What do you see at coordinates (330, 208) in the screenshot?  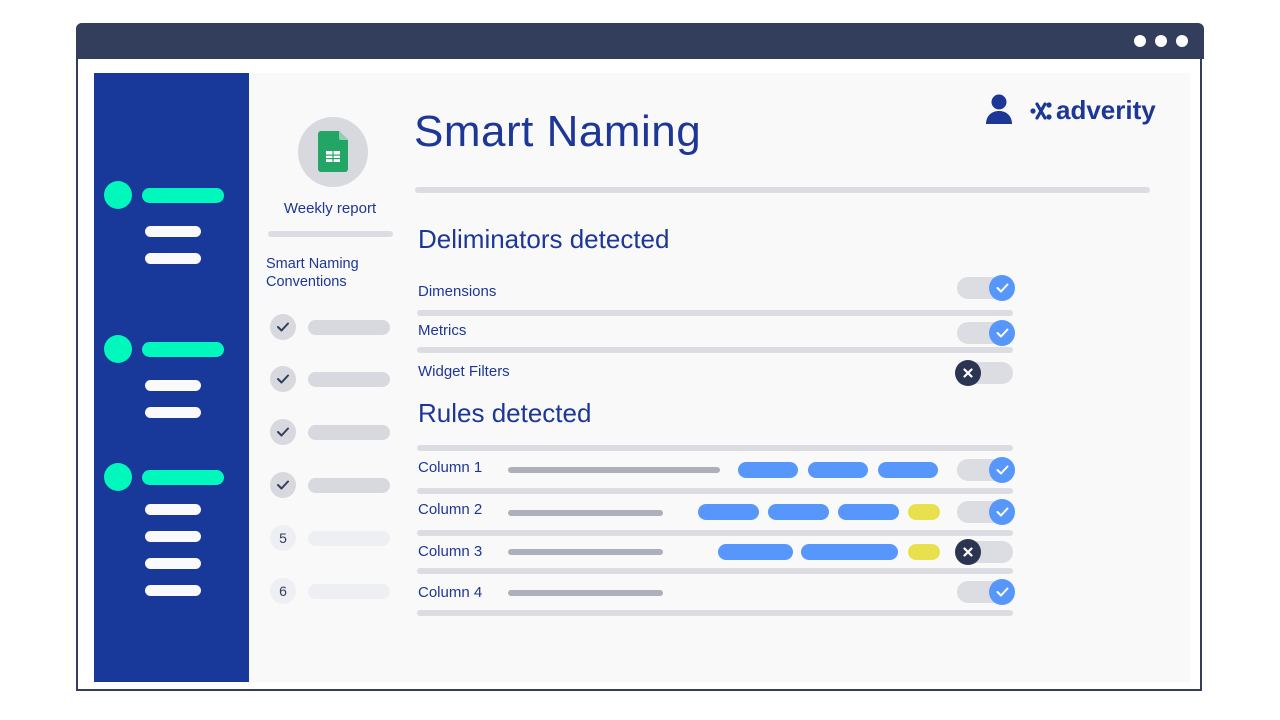 I see `file-title: Weekly report` at bounding box center [330, 208].